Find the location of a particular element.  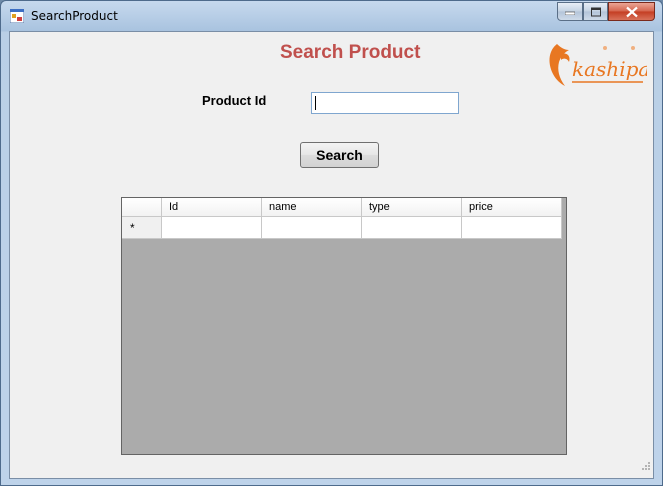

kashipara-logo: kashipara is located at coordinates (604, 64).